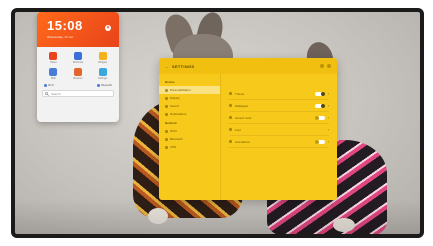 Image resolution: width=433 pixels, height=246 pixels. Describe the element at coordinates (170, 82) in the screenshot. I see `sidebar-section-heading: Device` at that location.